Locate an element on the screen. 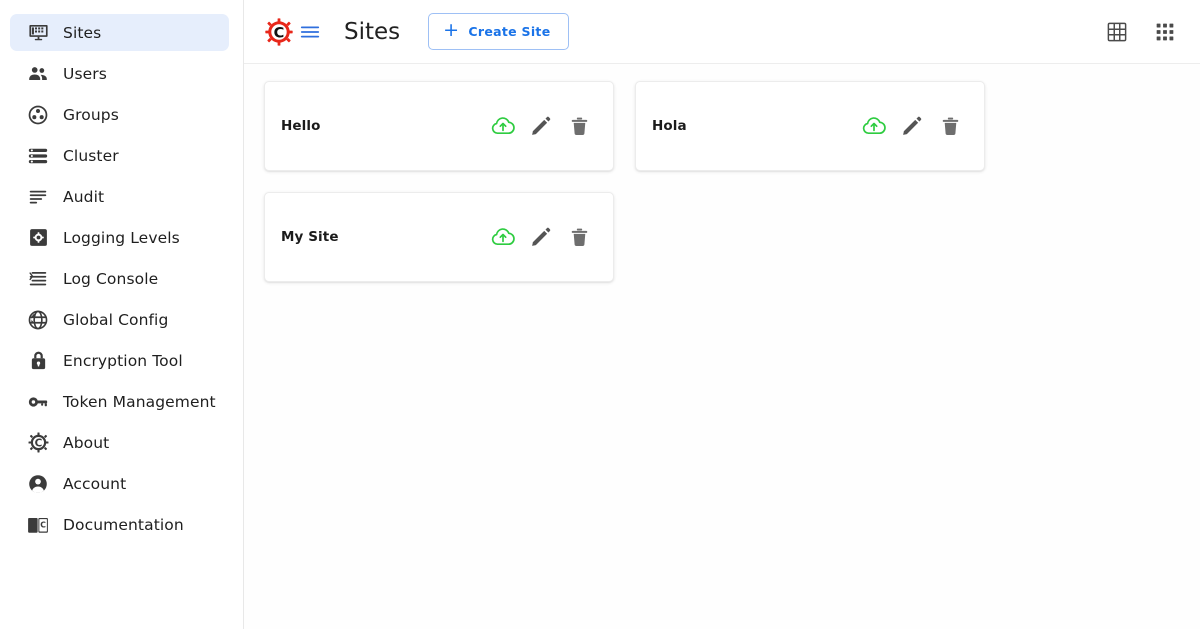  site-card-title: Hola is located at coordinates (669, 126).